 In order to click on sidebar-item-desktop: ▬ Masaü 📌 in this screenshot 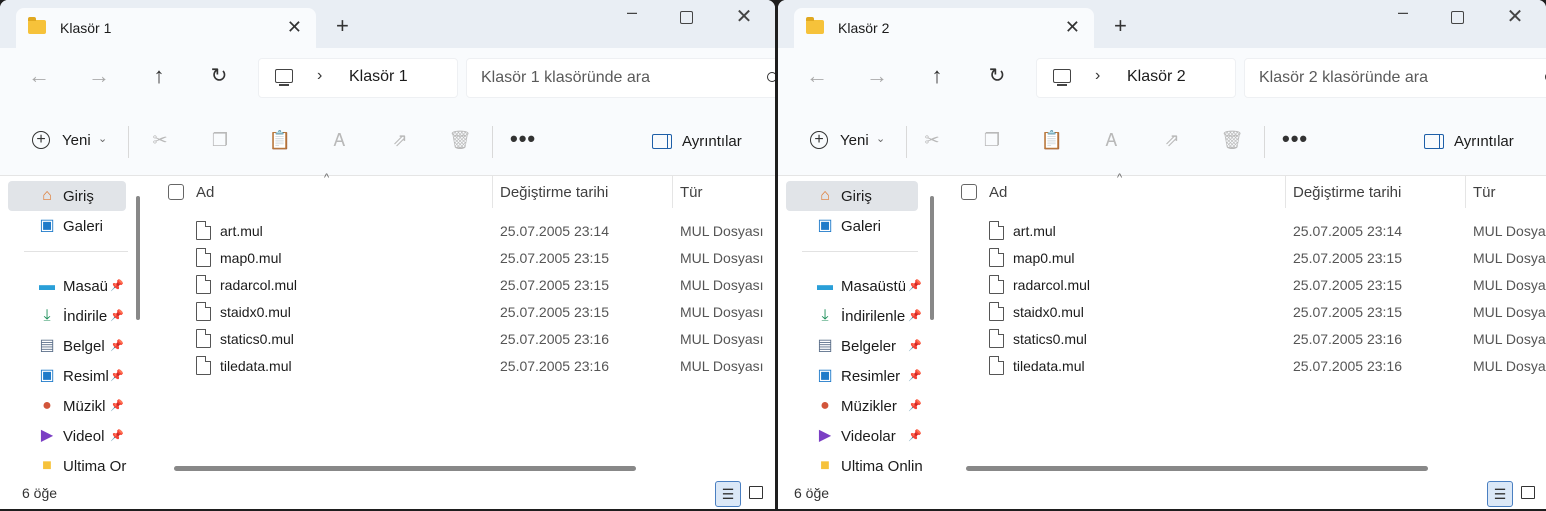, I will do `click(67, 286)`.